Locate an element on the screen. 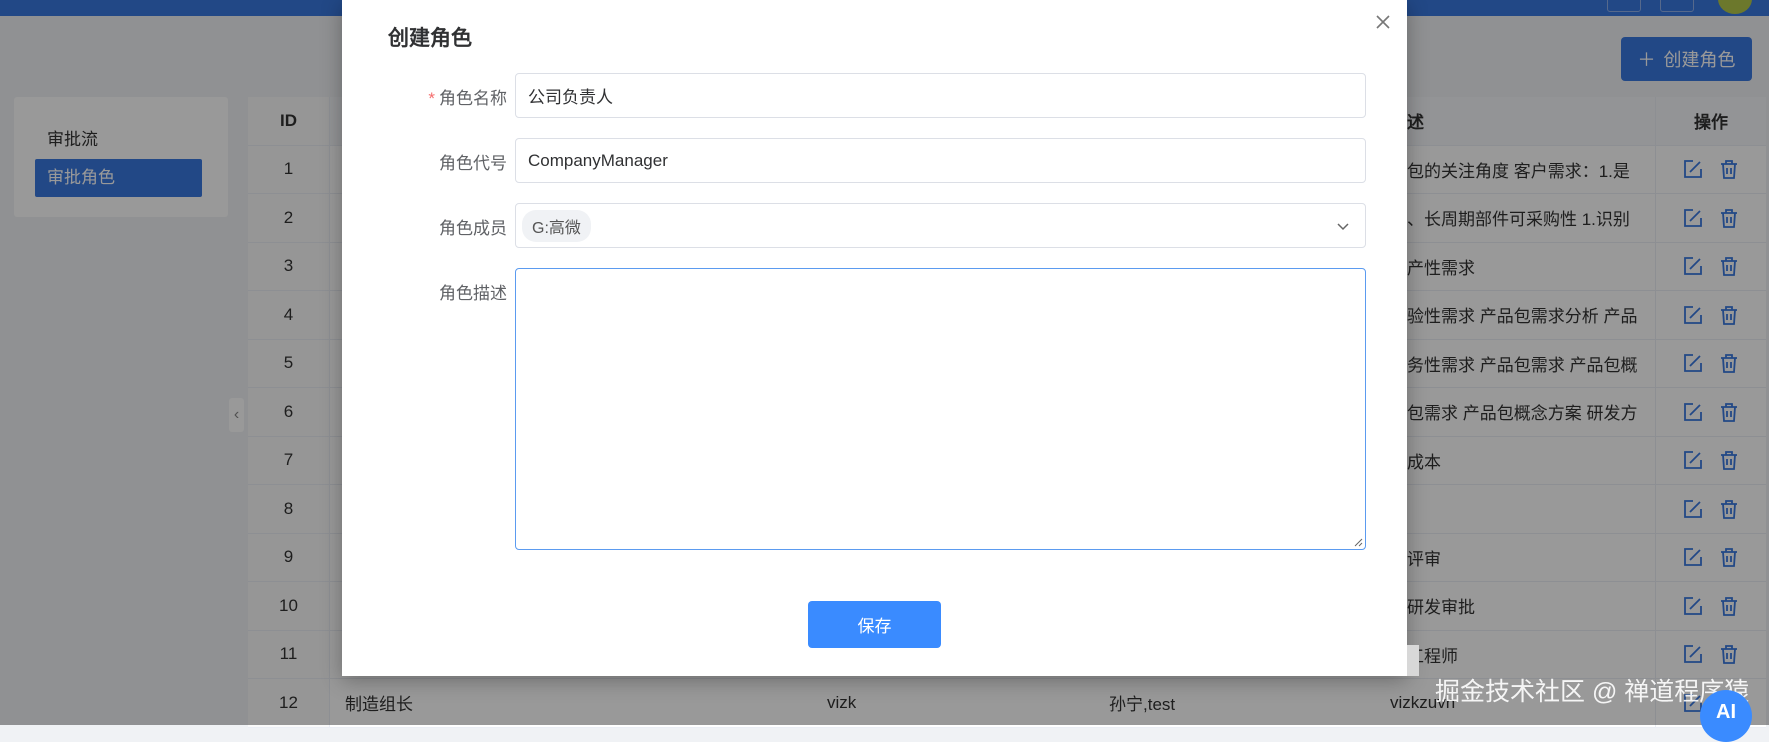 The image size is (1769, 742). role-code-input: CompanyManager is located at coordinates (940, 160).